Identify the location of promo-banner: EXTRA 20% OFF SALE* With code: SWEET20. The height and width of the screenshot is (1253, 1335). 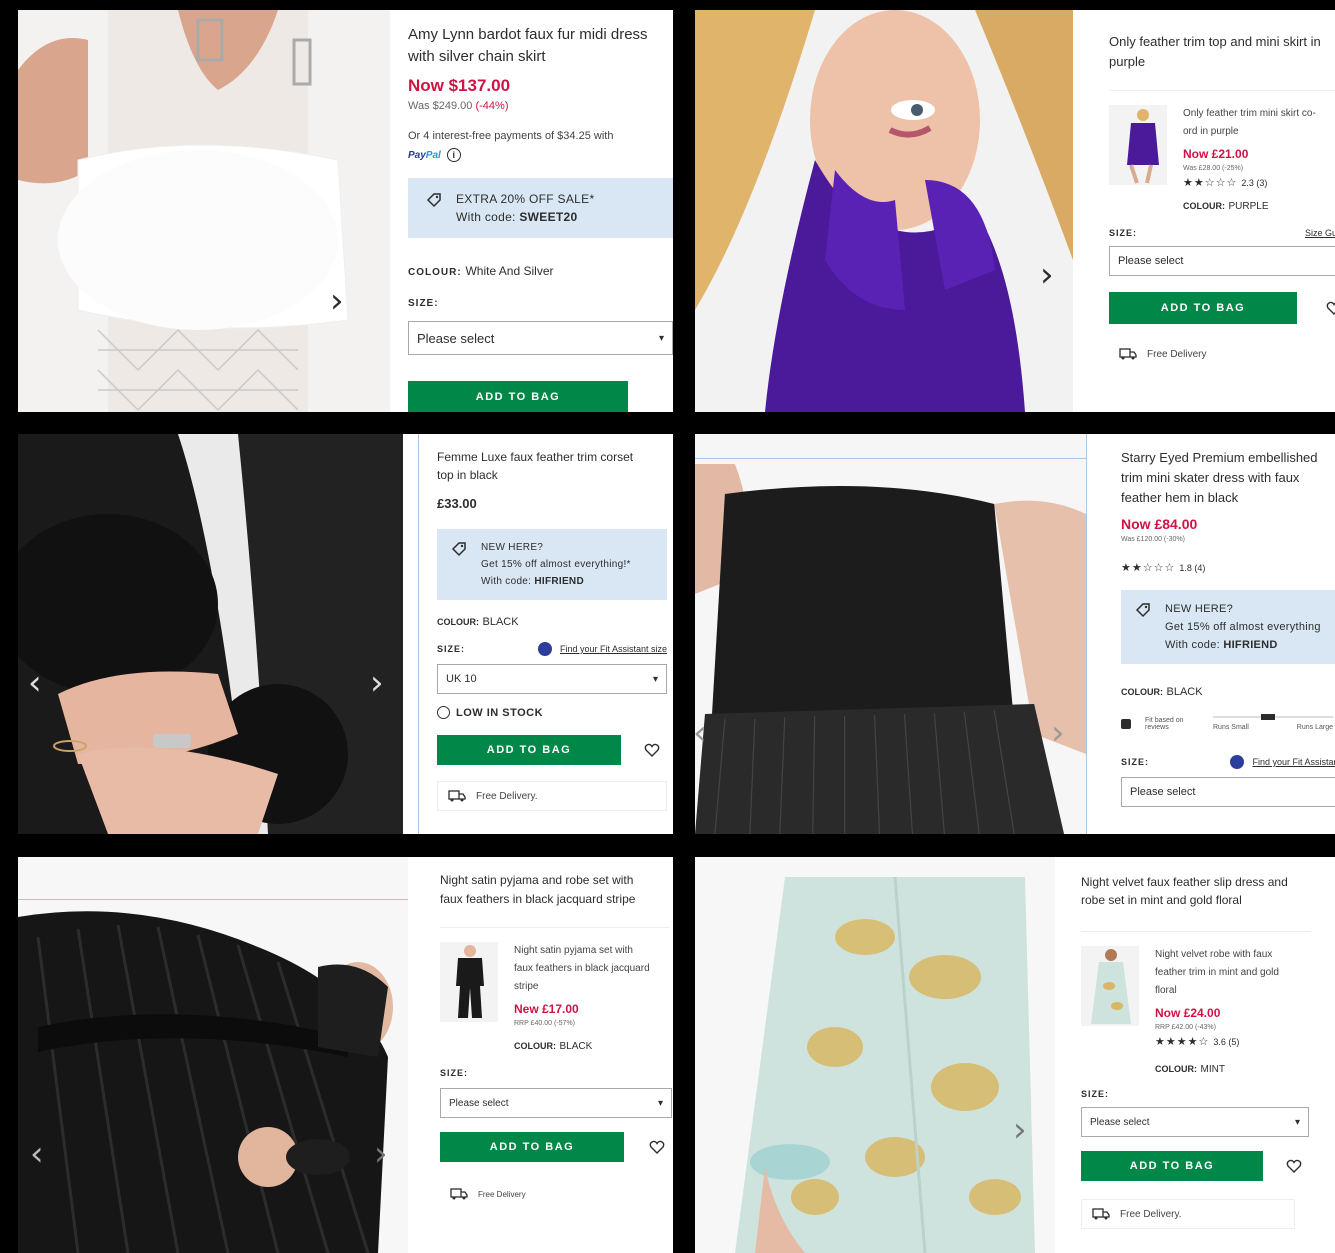
(540, 208).